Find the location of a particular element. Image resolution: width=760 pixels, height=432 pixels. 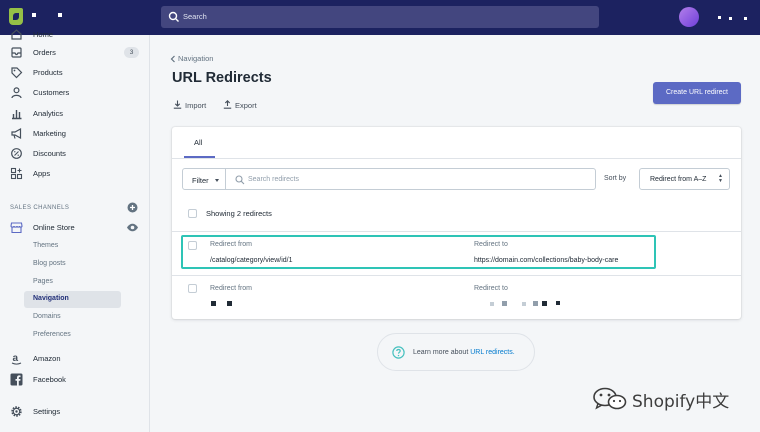

showing-count: Showing 2 redirects is located at coordinates (239, 213).